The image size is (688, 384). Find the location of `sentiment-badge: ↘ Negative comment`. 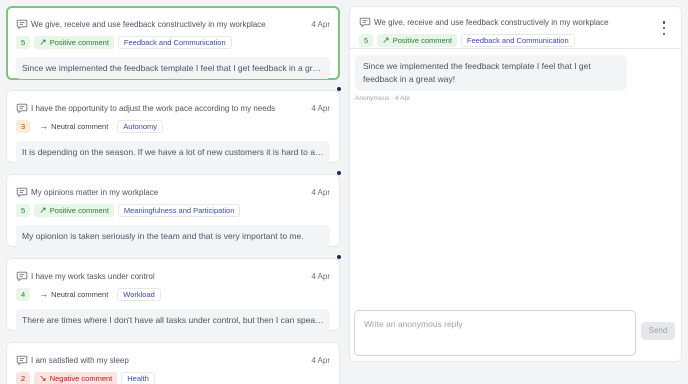

sentiment-badge: ↘ Negative comment is located at coordinates (76, 377).